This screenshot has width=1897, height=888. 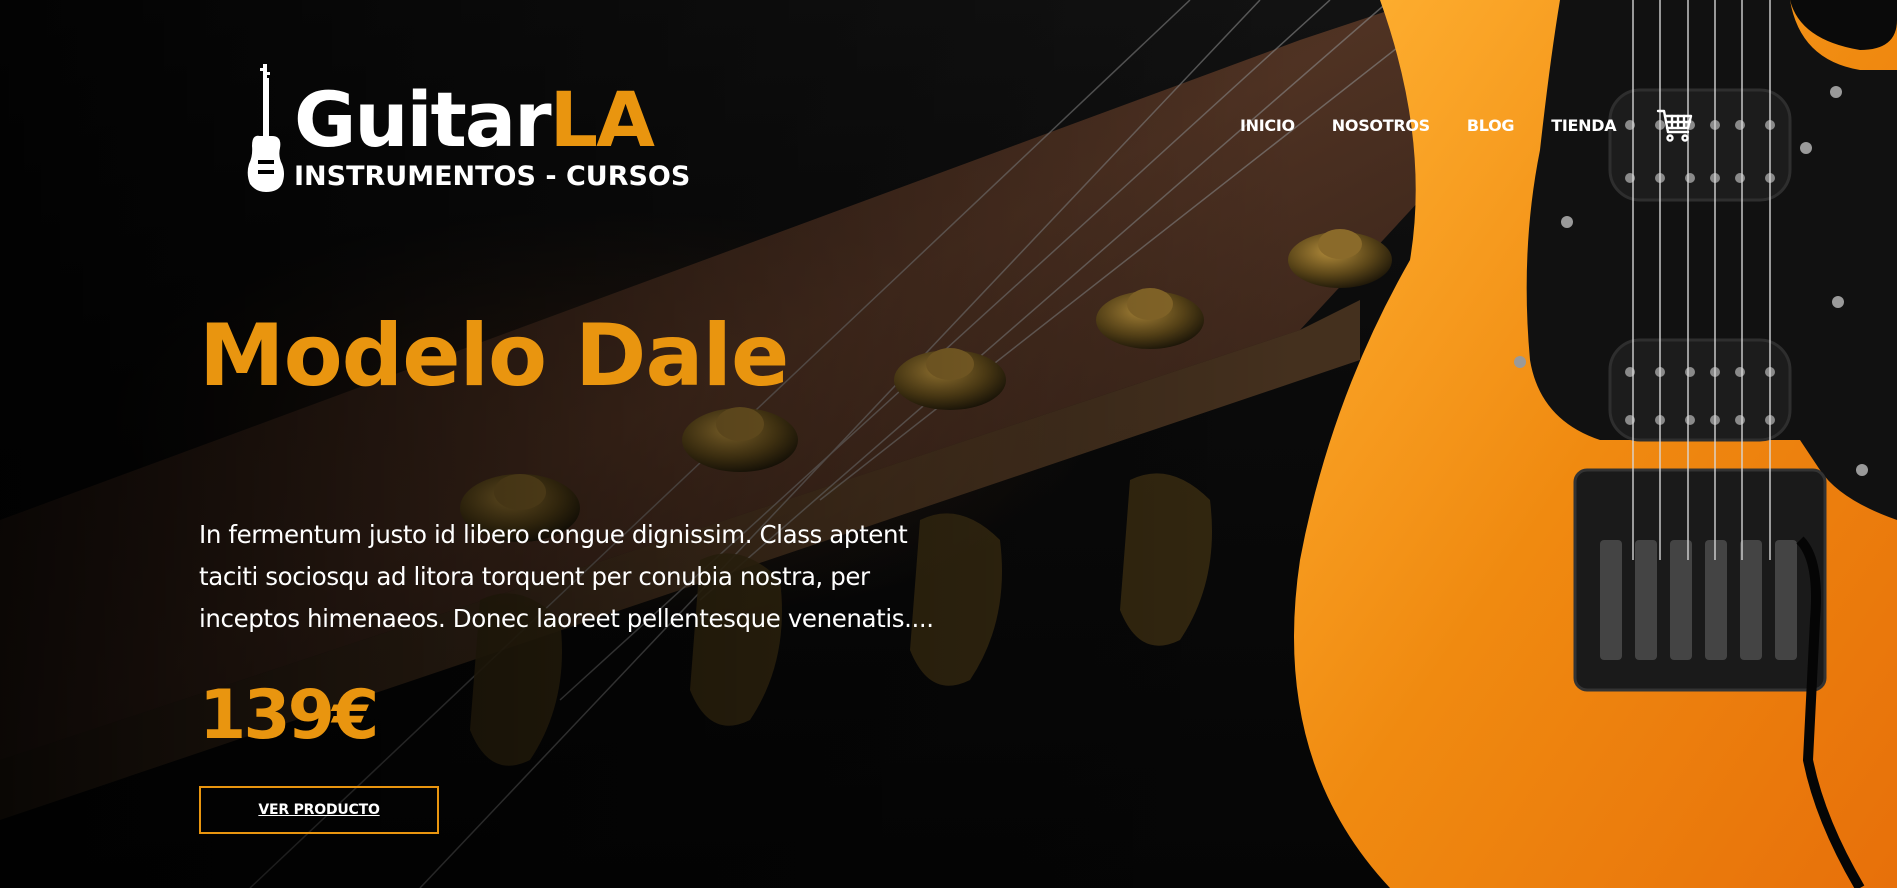 I want to click on view-product-button: VER PRODUCTO, so click(x=319, y=810).